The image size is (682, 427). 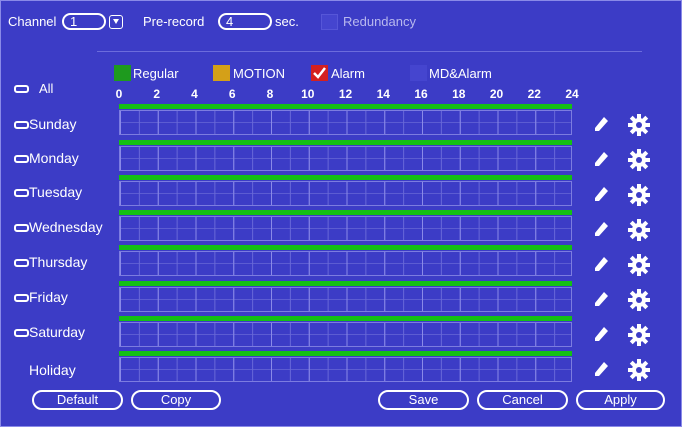 What do you see at coordinates (345, 142) in the screenshot?
I see `schedule-bar-monday` at bounding box center [345, 142].